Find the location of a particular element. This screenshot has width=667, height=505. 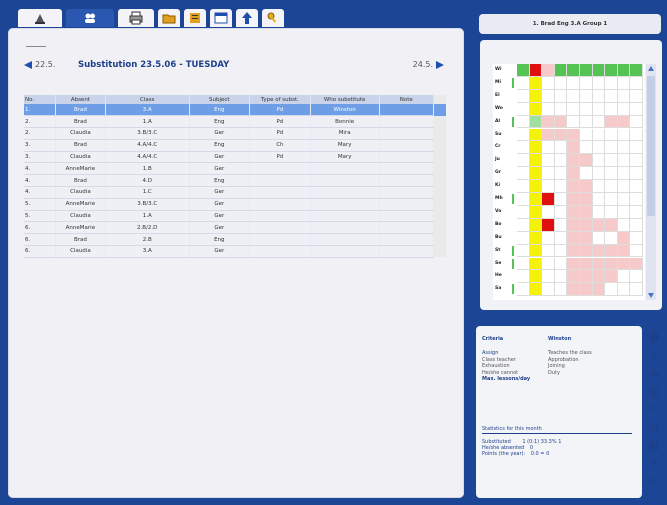

save-icon: ▣ is located at coordinates (654, 391).